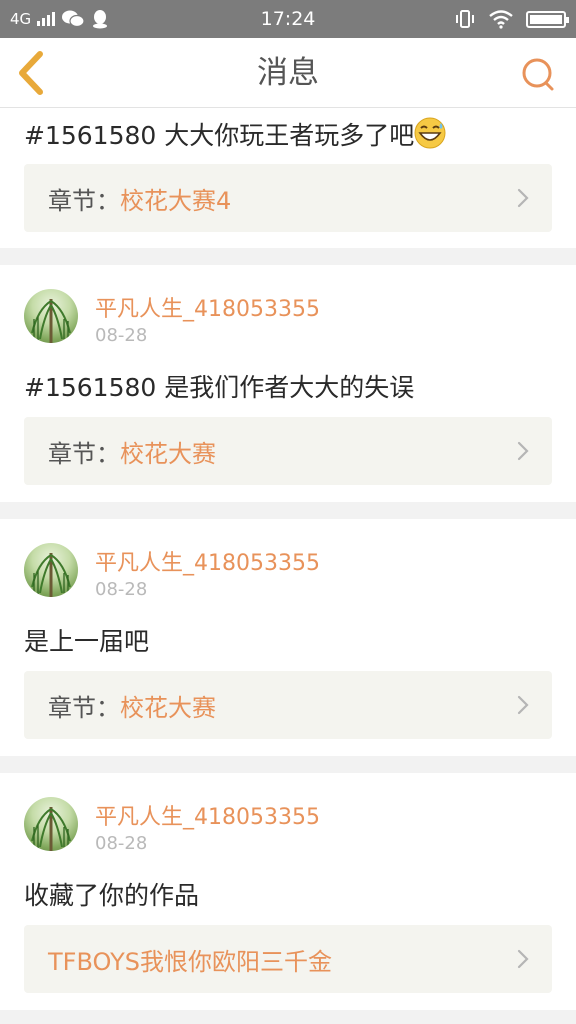 The width and height of the screenshot is (576, 1024). I want to click on work-name: TFBOYS我恨你欧阳三千金, so click(190, 961).